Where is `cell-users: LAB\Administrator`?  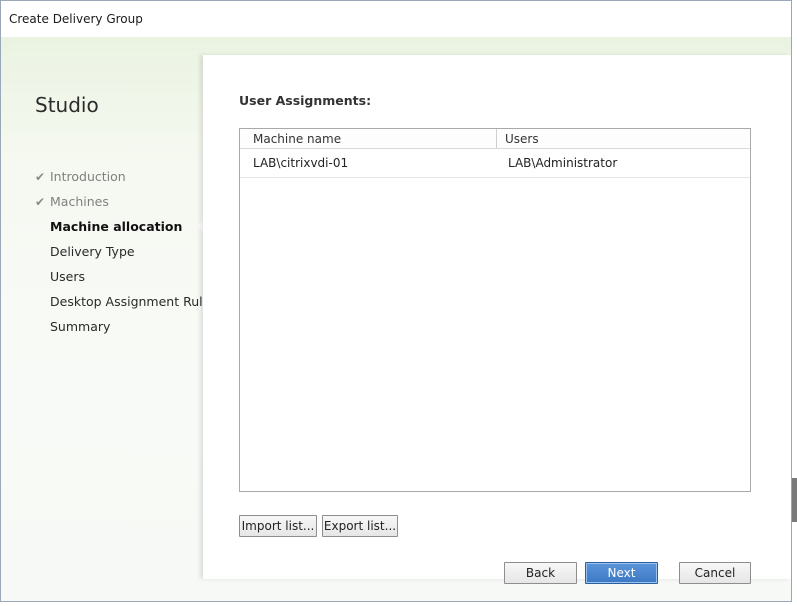
cell-users: LAB\Administrator is located at coordinates (563, 163).